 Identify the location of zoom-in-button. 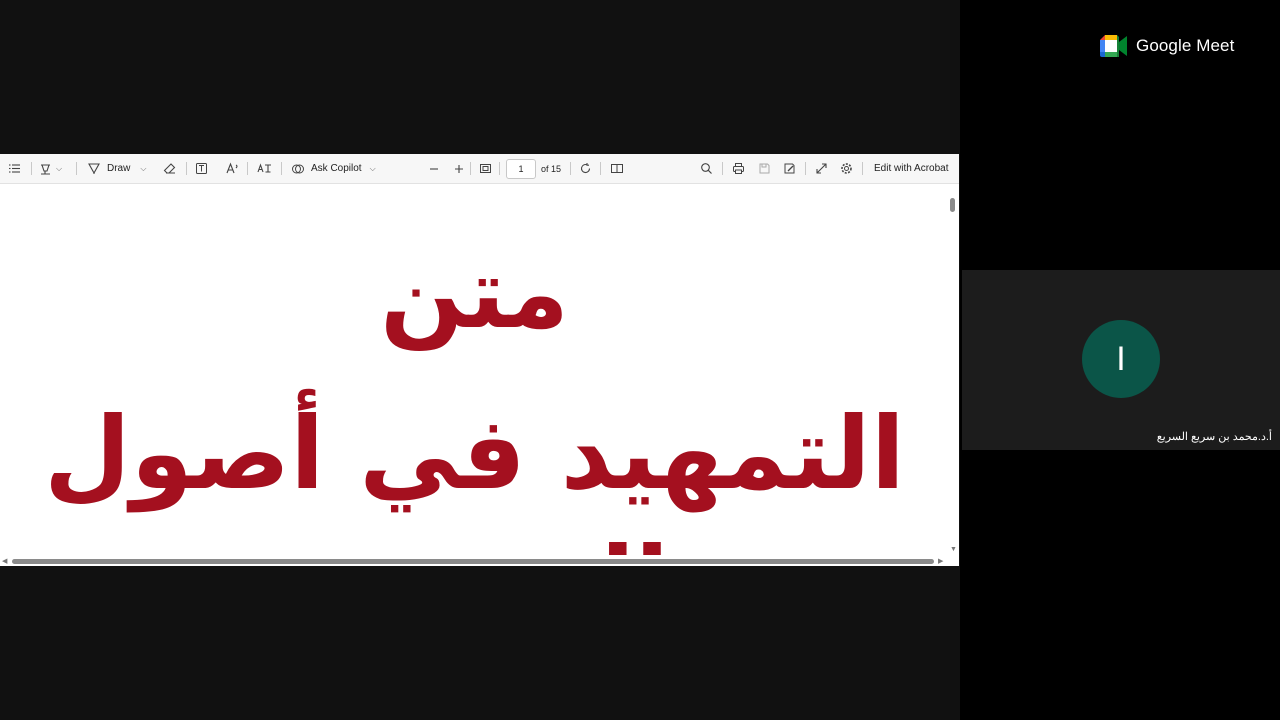
(459, 168).